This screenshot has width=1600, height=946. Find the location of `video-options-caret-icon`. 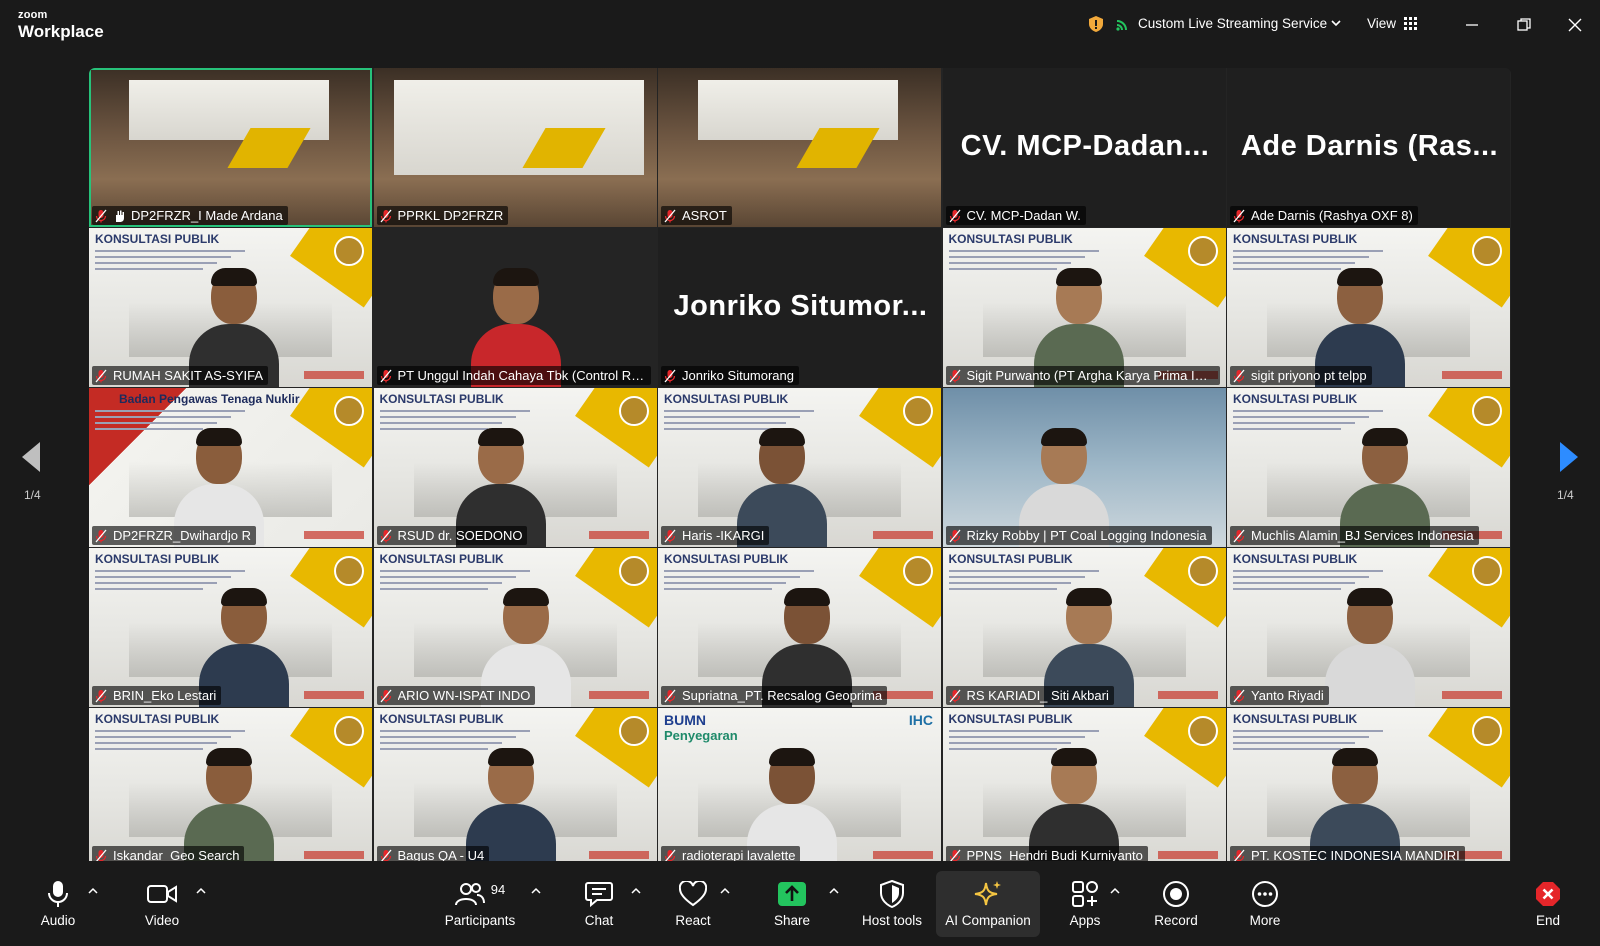

video-options-caret-icon is located at coordinates (201, 890).